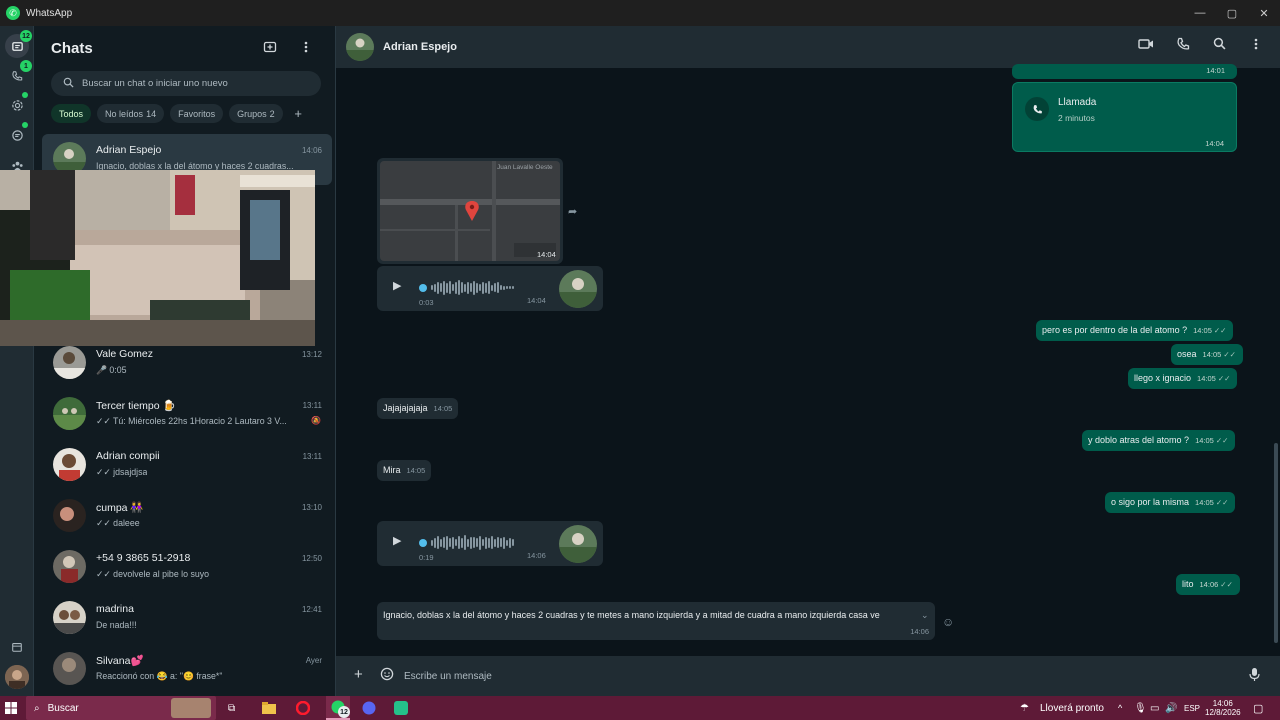  I want to click on voice-message: ▶ 0:19 14:06, so click(490, 543).